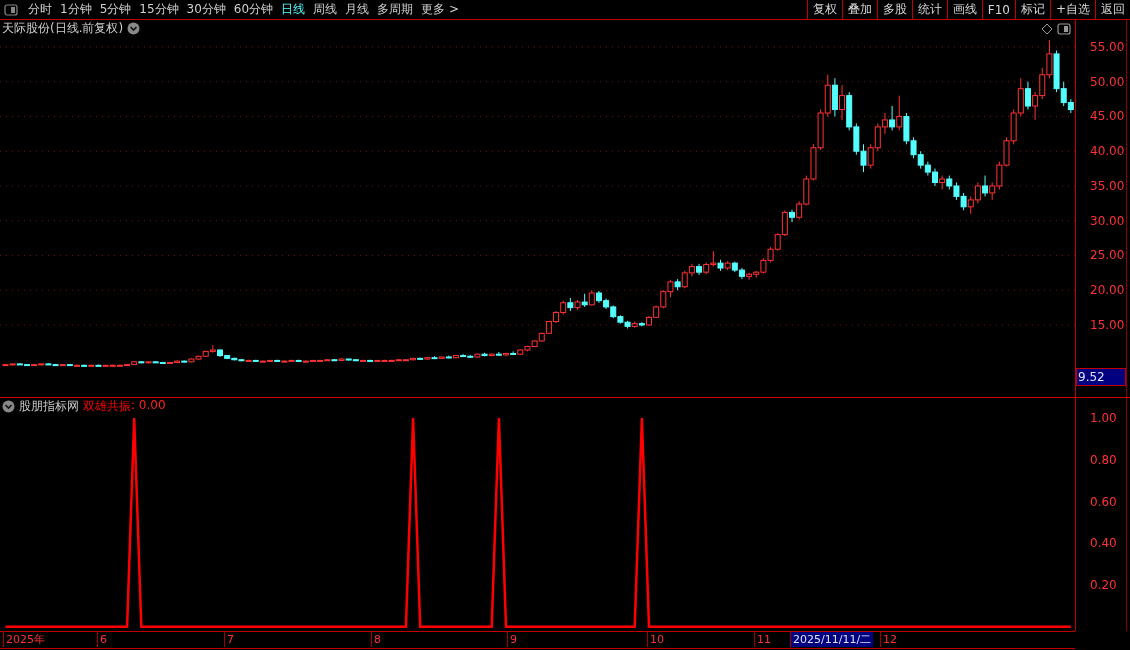 Image resolution: width=1130 pixels, height=650 pixels. I want to click on indicator-value: : 0.00, so click(148, 406).